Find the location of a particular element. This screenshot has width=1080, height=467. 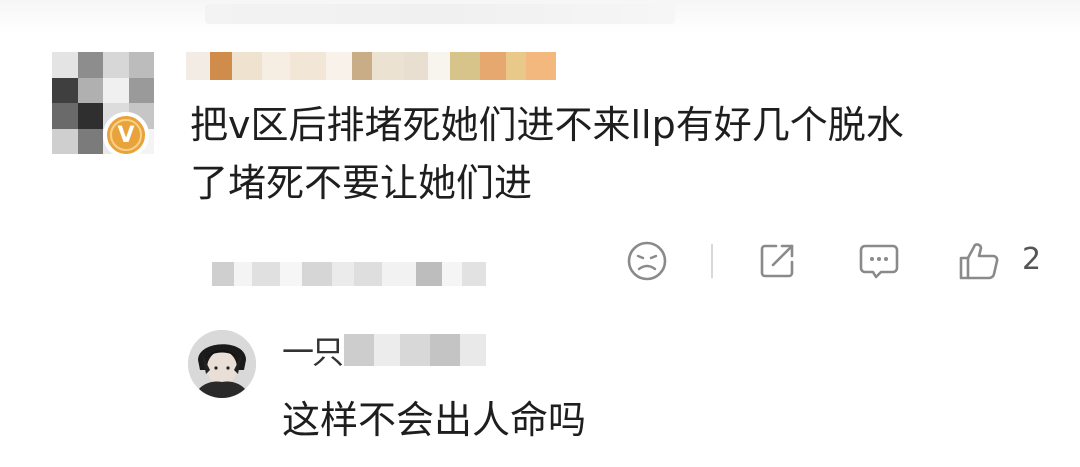

comment-line-1: 把v区后排堵死她们进不来llp有好几个脱水 is located at coordinates (547, 125).